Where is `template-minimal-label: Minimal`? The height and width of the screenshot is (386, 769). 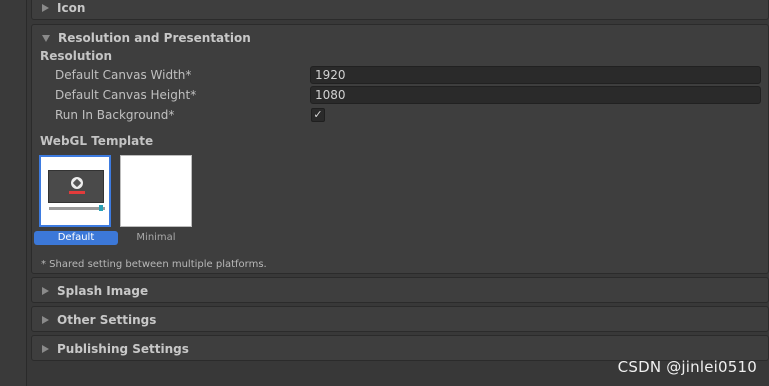 template-minimal-label: Minimal is located at coordinates (156, 238).